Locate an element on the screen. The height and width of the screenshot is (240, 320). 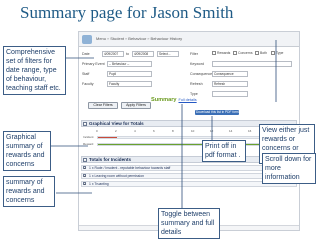
breadcrumb-behaviour: Behaviour is located at coordinates (137, 38).